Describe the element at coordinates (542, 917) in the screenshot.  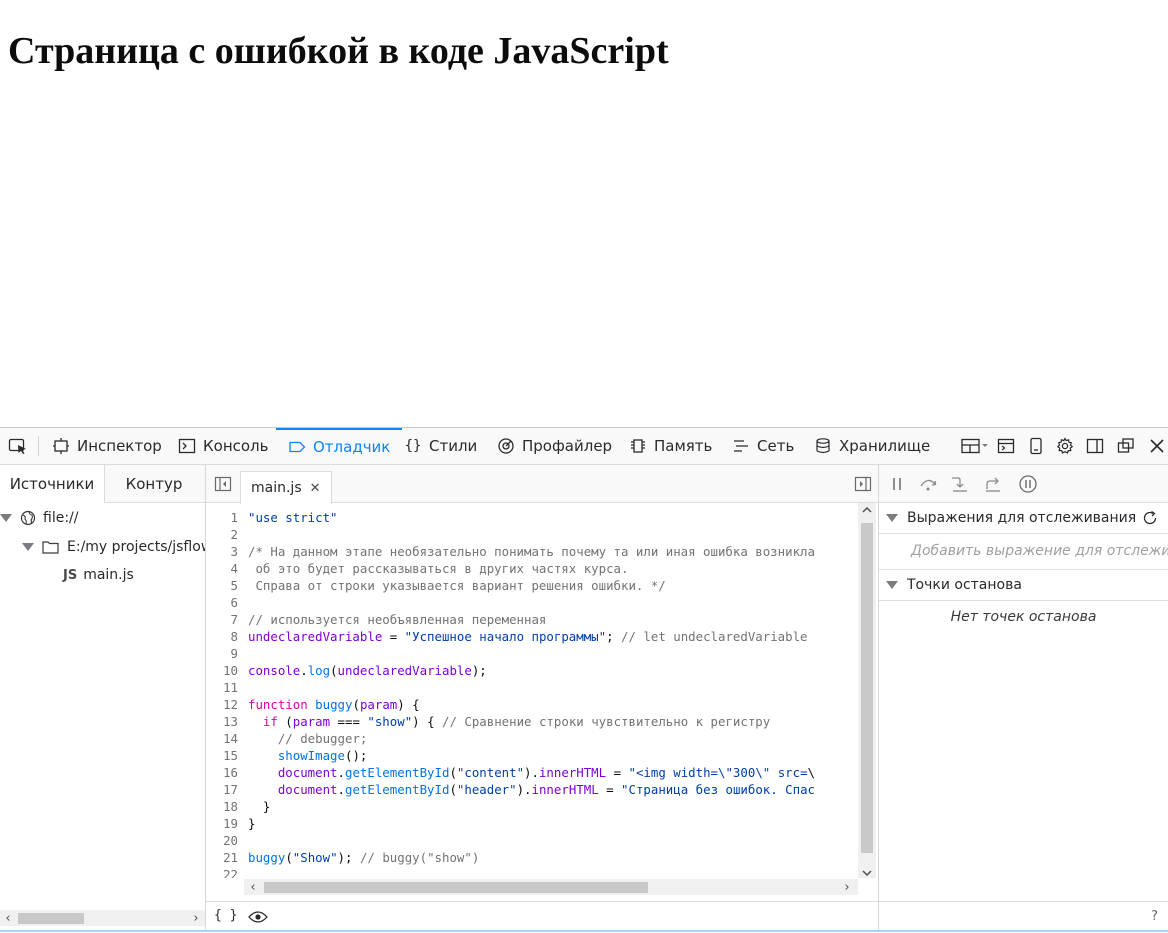
I see `editor-footer: { }` at that location.